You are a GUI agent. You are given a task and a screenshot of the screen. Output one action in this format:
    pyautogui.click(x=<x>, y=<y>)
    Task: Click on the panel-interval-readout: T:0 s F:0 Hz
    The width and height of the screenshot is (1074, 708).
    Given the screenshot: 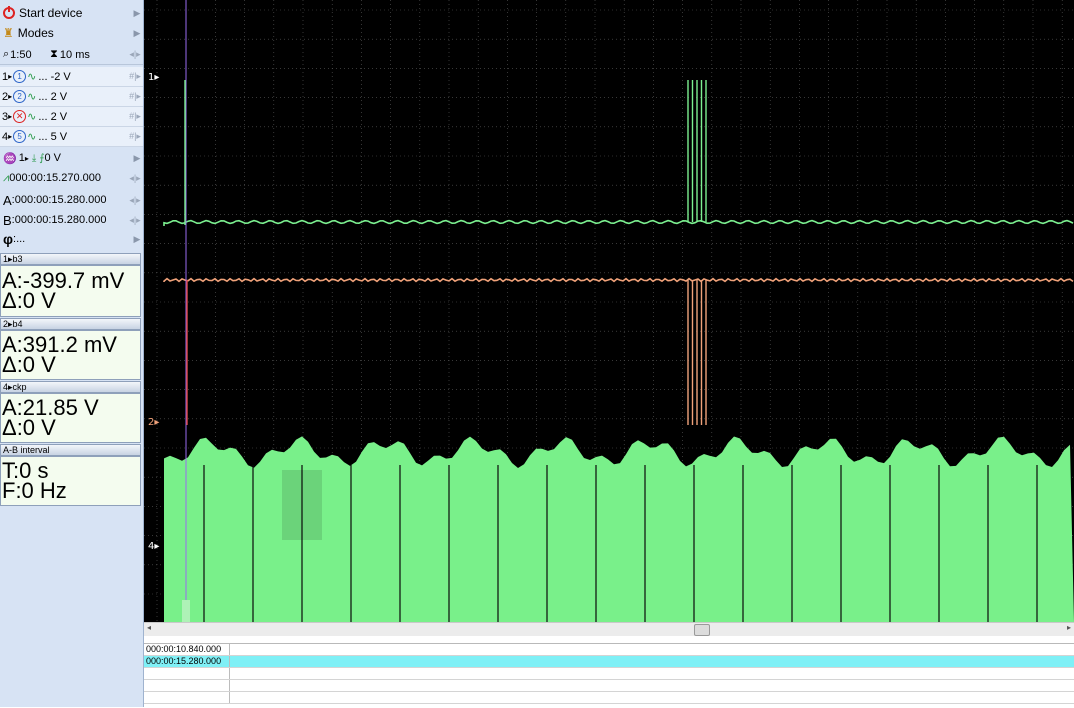 What is the action you would take?
    pyautogui.click(x=70, y=481)
    